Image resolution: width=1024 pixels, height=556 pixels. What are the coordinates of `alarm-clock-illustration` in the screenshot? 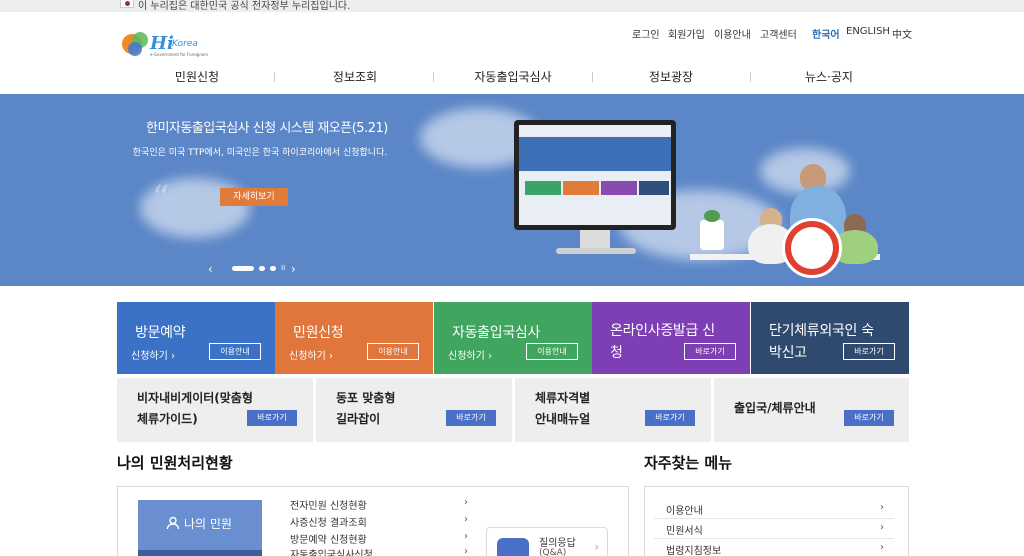 It's located at (812, 248).